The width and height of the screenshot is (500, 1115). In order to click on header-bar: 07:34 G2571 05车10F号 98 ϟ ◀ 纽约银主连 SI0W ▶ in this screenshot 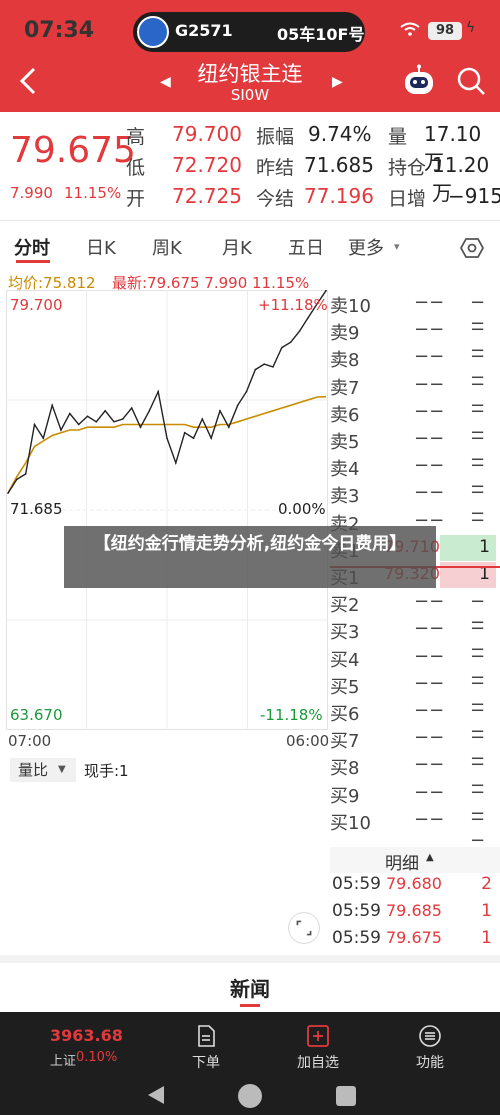, I will do `click(250, 56)`.